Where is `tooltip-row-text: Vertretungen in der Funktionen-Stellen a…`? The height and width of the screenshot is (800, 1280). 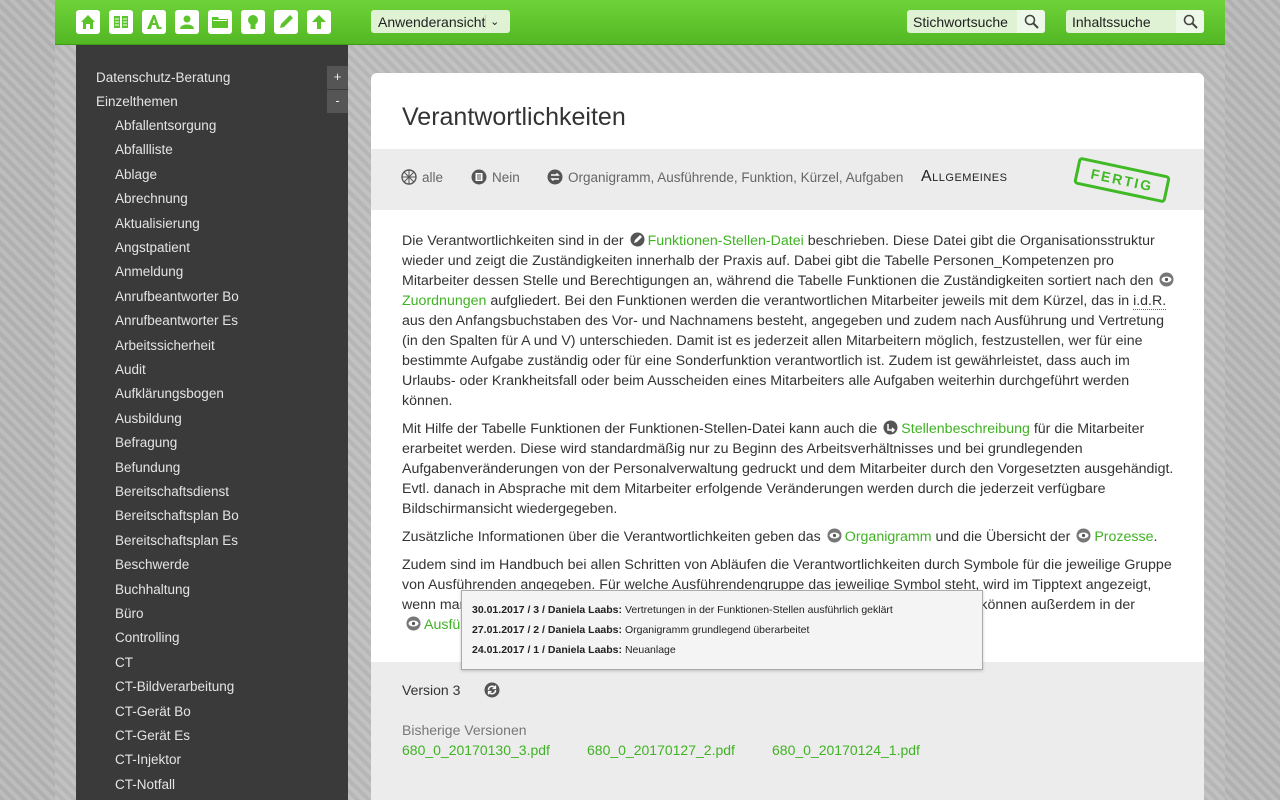
tooltip-row-text: Vertretungen in der Funktionen-Stellen a… is located at coordinates (758, 610).